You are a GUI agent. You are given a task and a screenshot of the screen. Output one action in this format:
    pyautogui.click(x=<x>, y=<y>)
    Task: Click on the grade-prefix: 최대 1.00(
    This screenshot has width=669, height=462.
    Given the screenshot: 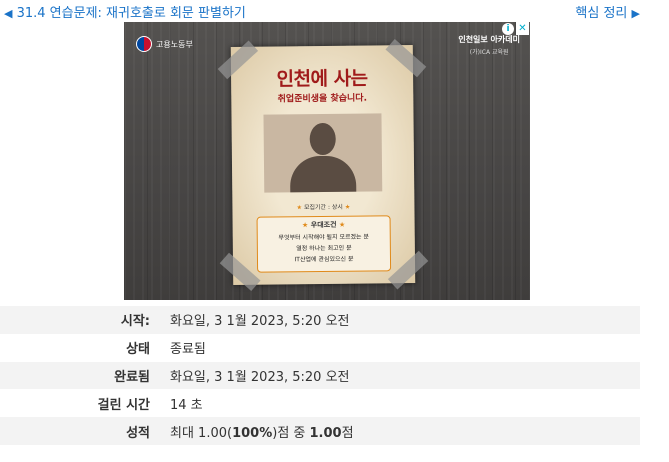 What is the action you would take?
    pyautogui.click(x=201, y=433)
    